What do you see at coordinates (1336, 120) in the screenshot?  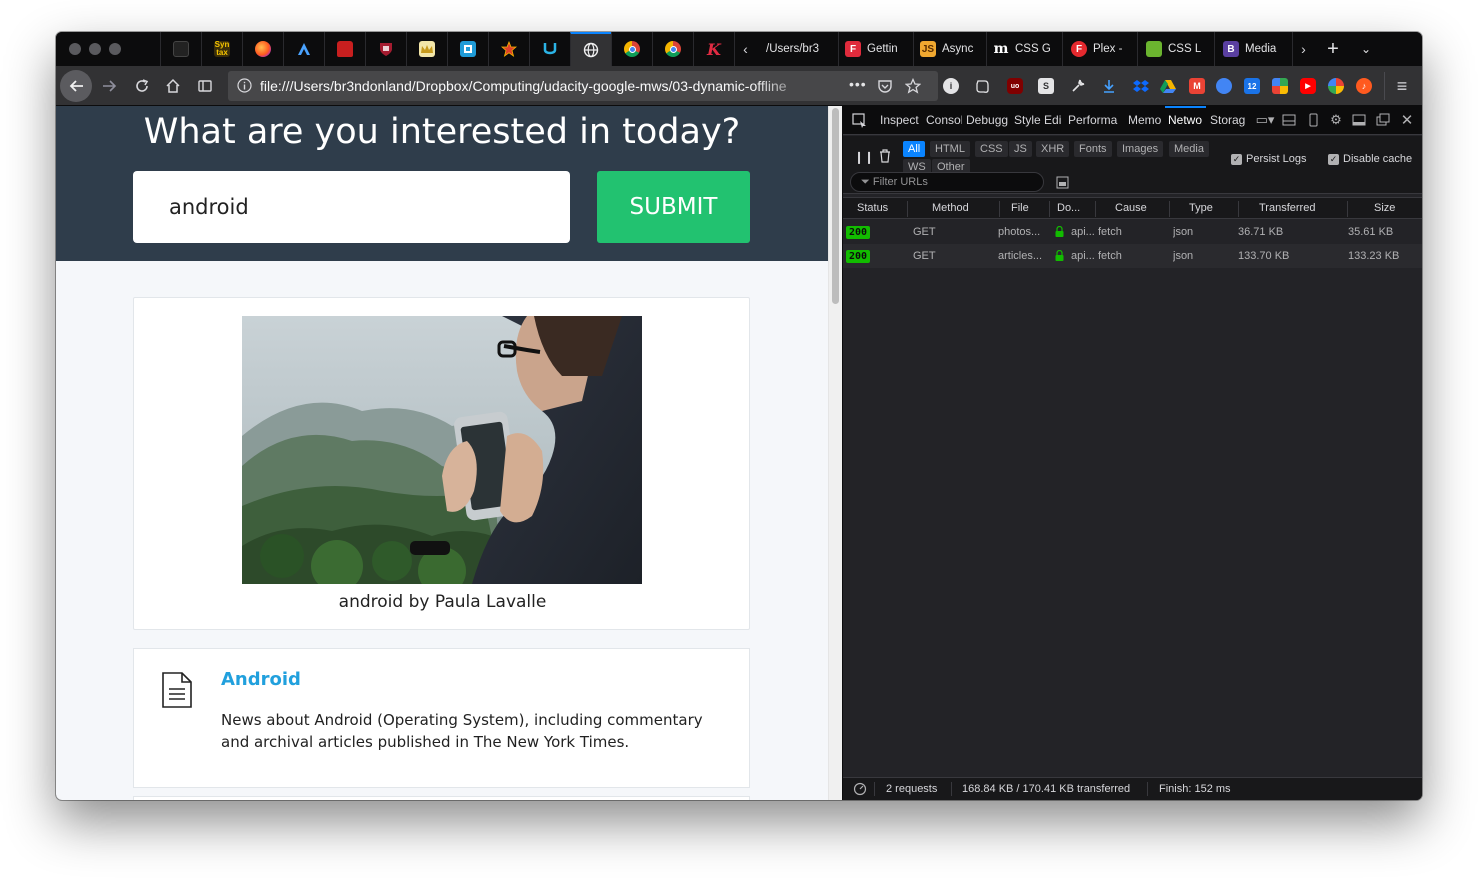 I see `settings-gear-icon: ⚙` at bounding box center [1336, 120].